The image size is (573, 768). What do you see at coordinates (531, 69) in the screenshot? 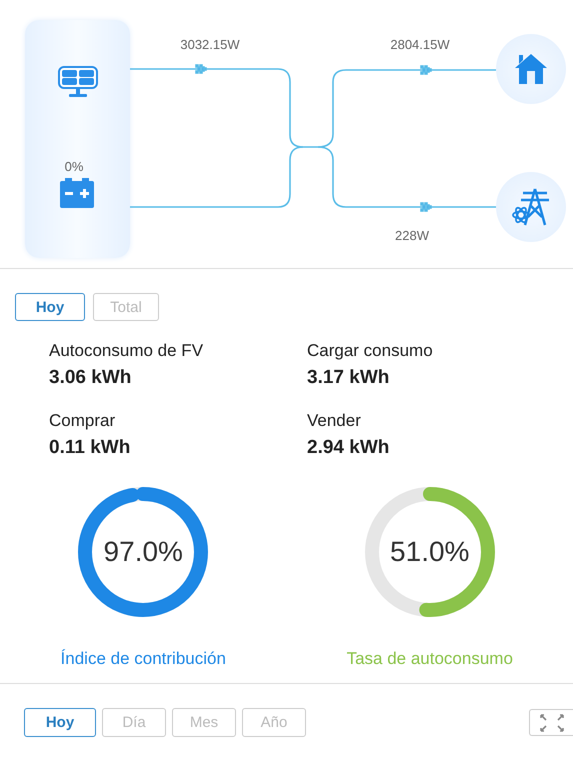
I see `house-icon` at bounding box center [531, 69].